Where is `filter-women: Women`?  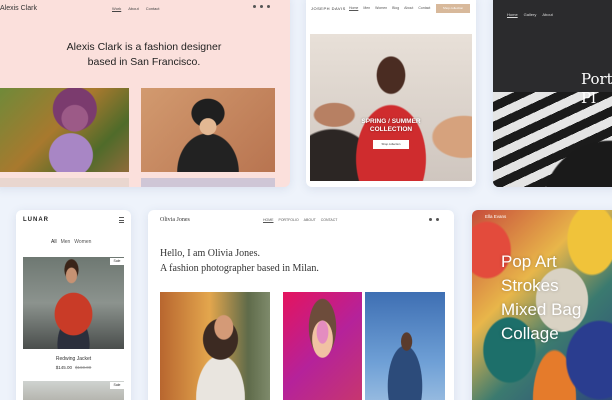
filter-women: Women is located at coordinates (82, 242).